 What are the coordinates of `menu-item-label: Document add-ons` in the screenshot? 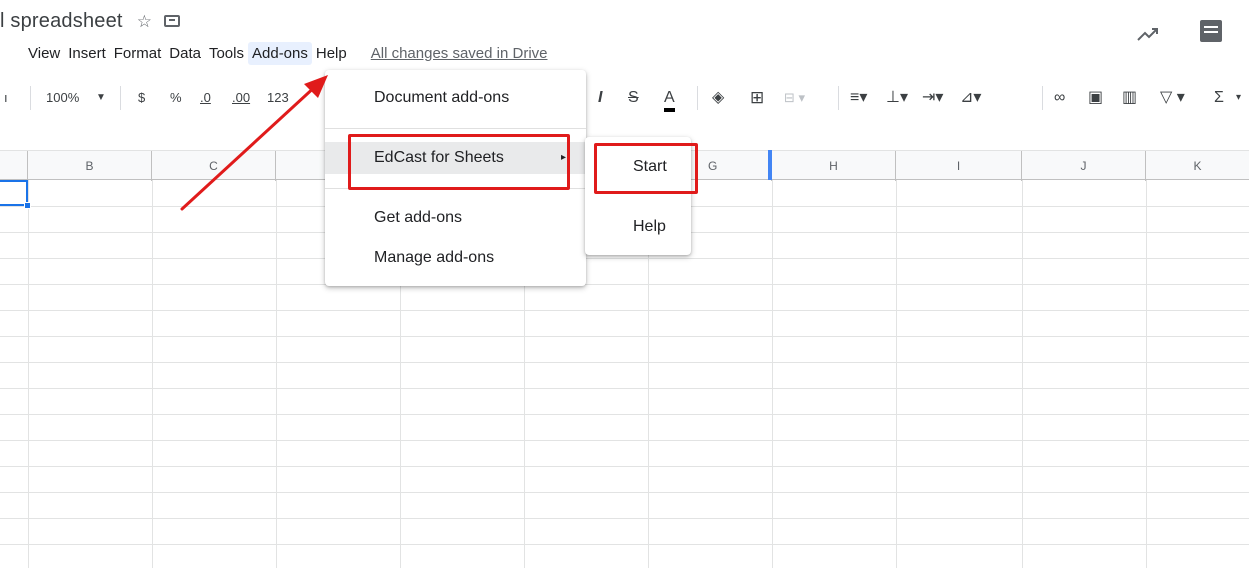 It's located at (442, 97).